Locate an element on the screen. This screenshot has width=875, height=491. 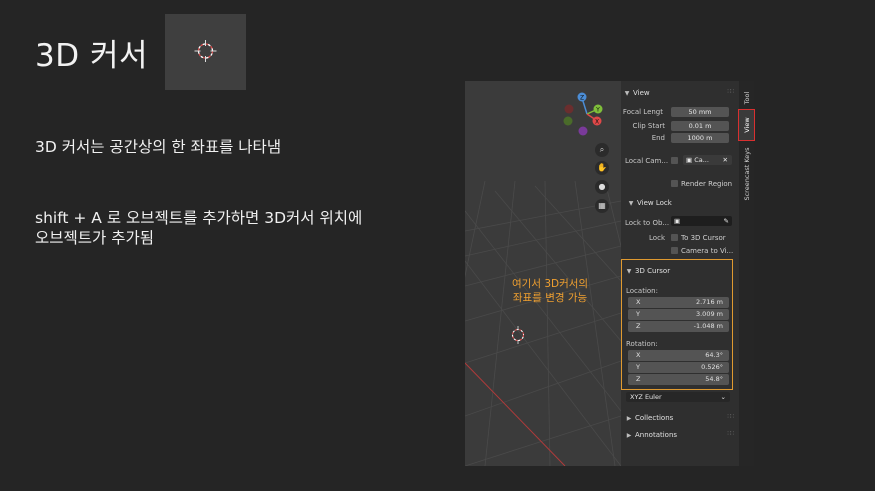
render-region-checkbox is located at coordinates (674, 183).